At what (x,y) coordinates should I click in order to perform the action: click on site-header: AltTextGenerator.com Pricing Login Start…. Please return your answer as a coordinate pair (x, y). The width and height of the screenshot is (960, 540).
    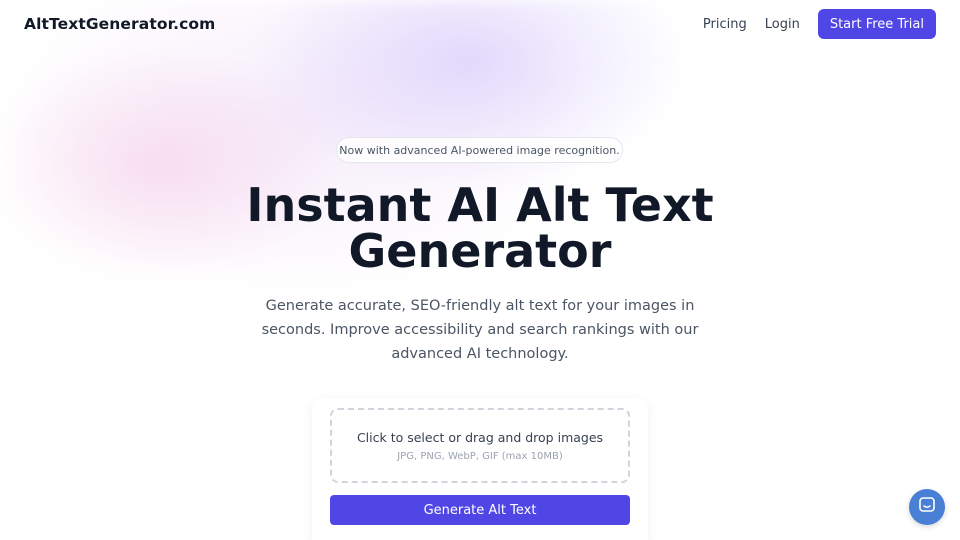
    Looking at the image, I should click on (480, 24).